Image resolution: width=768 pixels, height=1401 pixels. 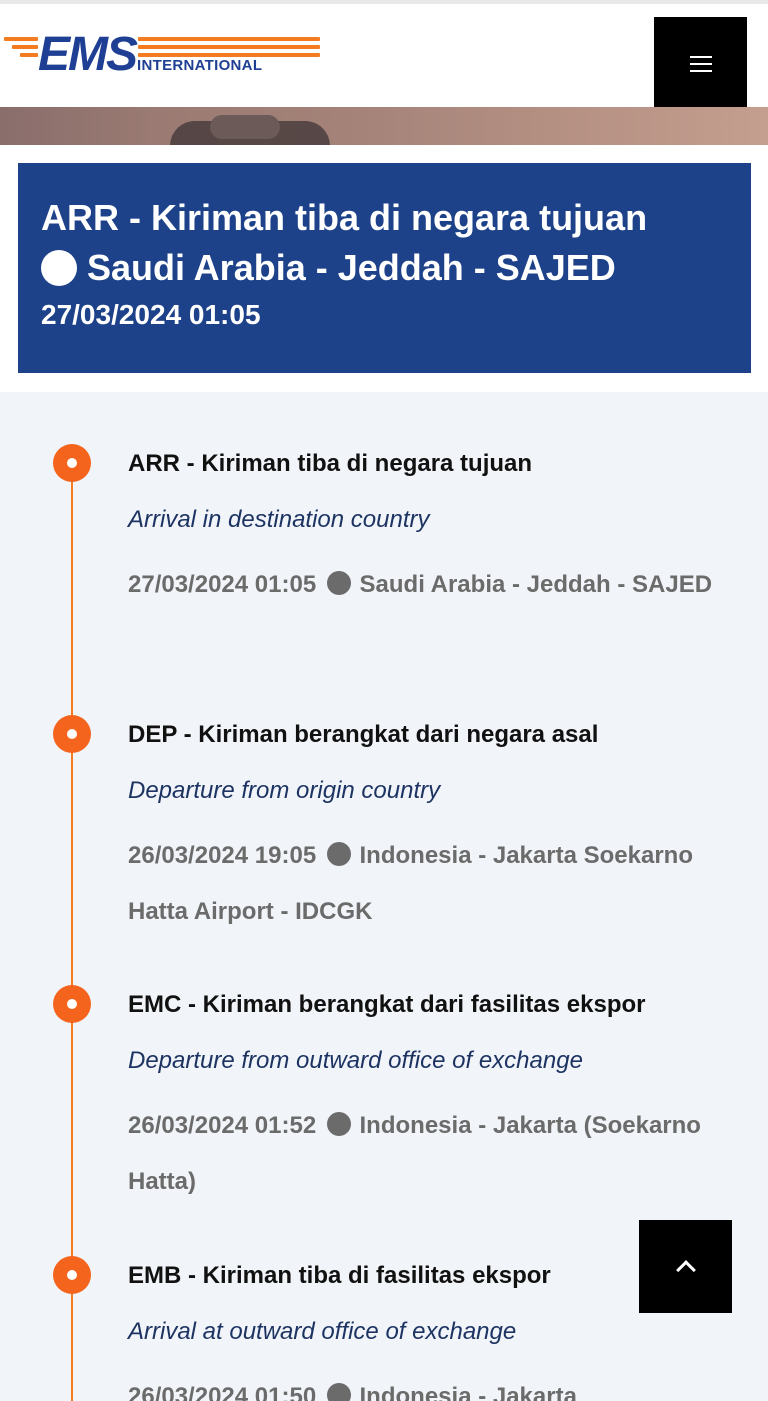 I want to click on hero-image, so click(x=384, y=126).